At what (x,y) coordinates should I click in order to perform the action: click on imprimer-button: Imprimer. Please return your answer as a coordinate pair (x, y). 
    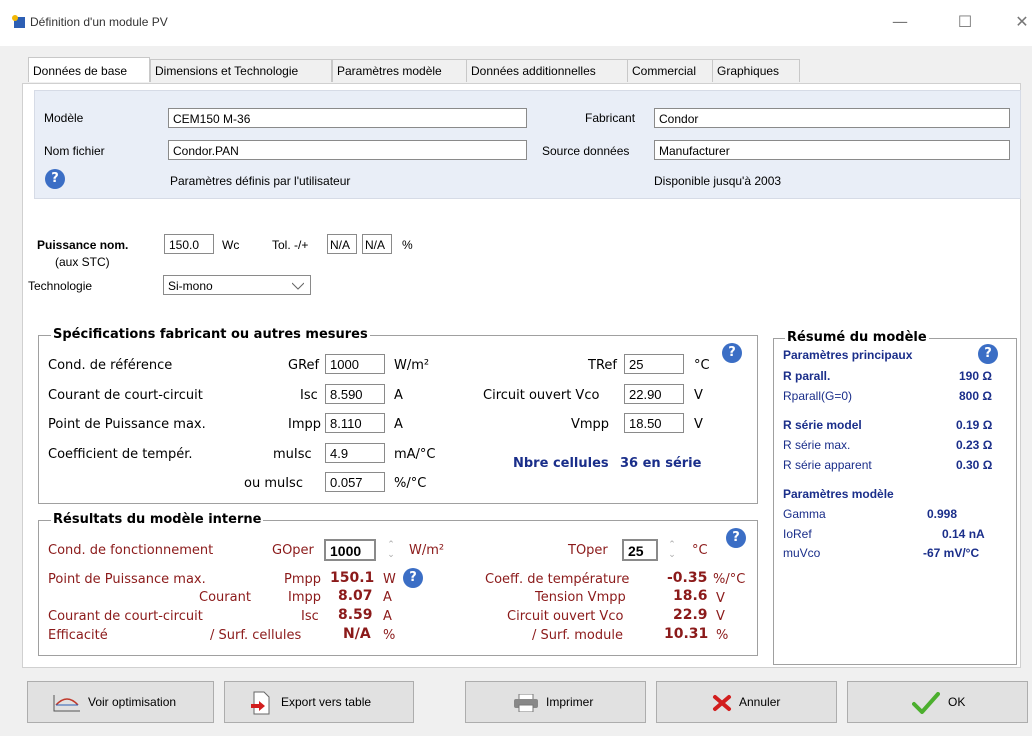
    Looking at the image, I should click on (555, 702).